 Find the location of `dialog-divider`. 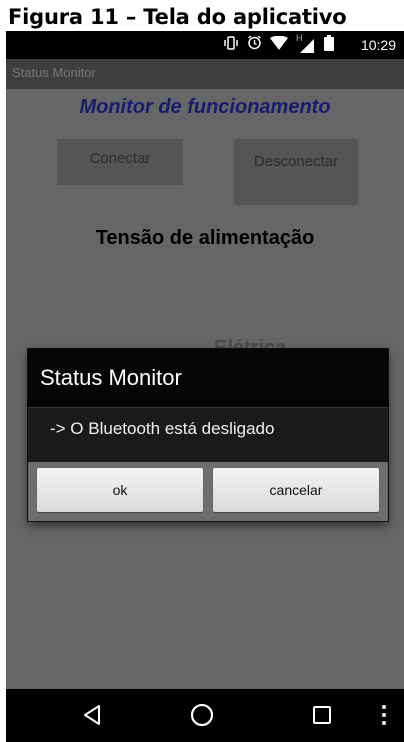

dialog-divider is located at coordinates (208, 407).